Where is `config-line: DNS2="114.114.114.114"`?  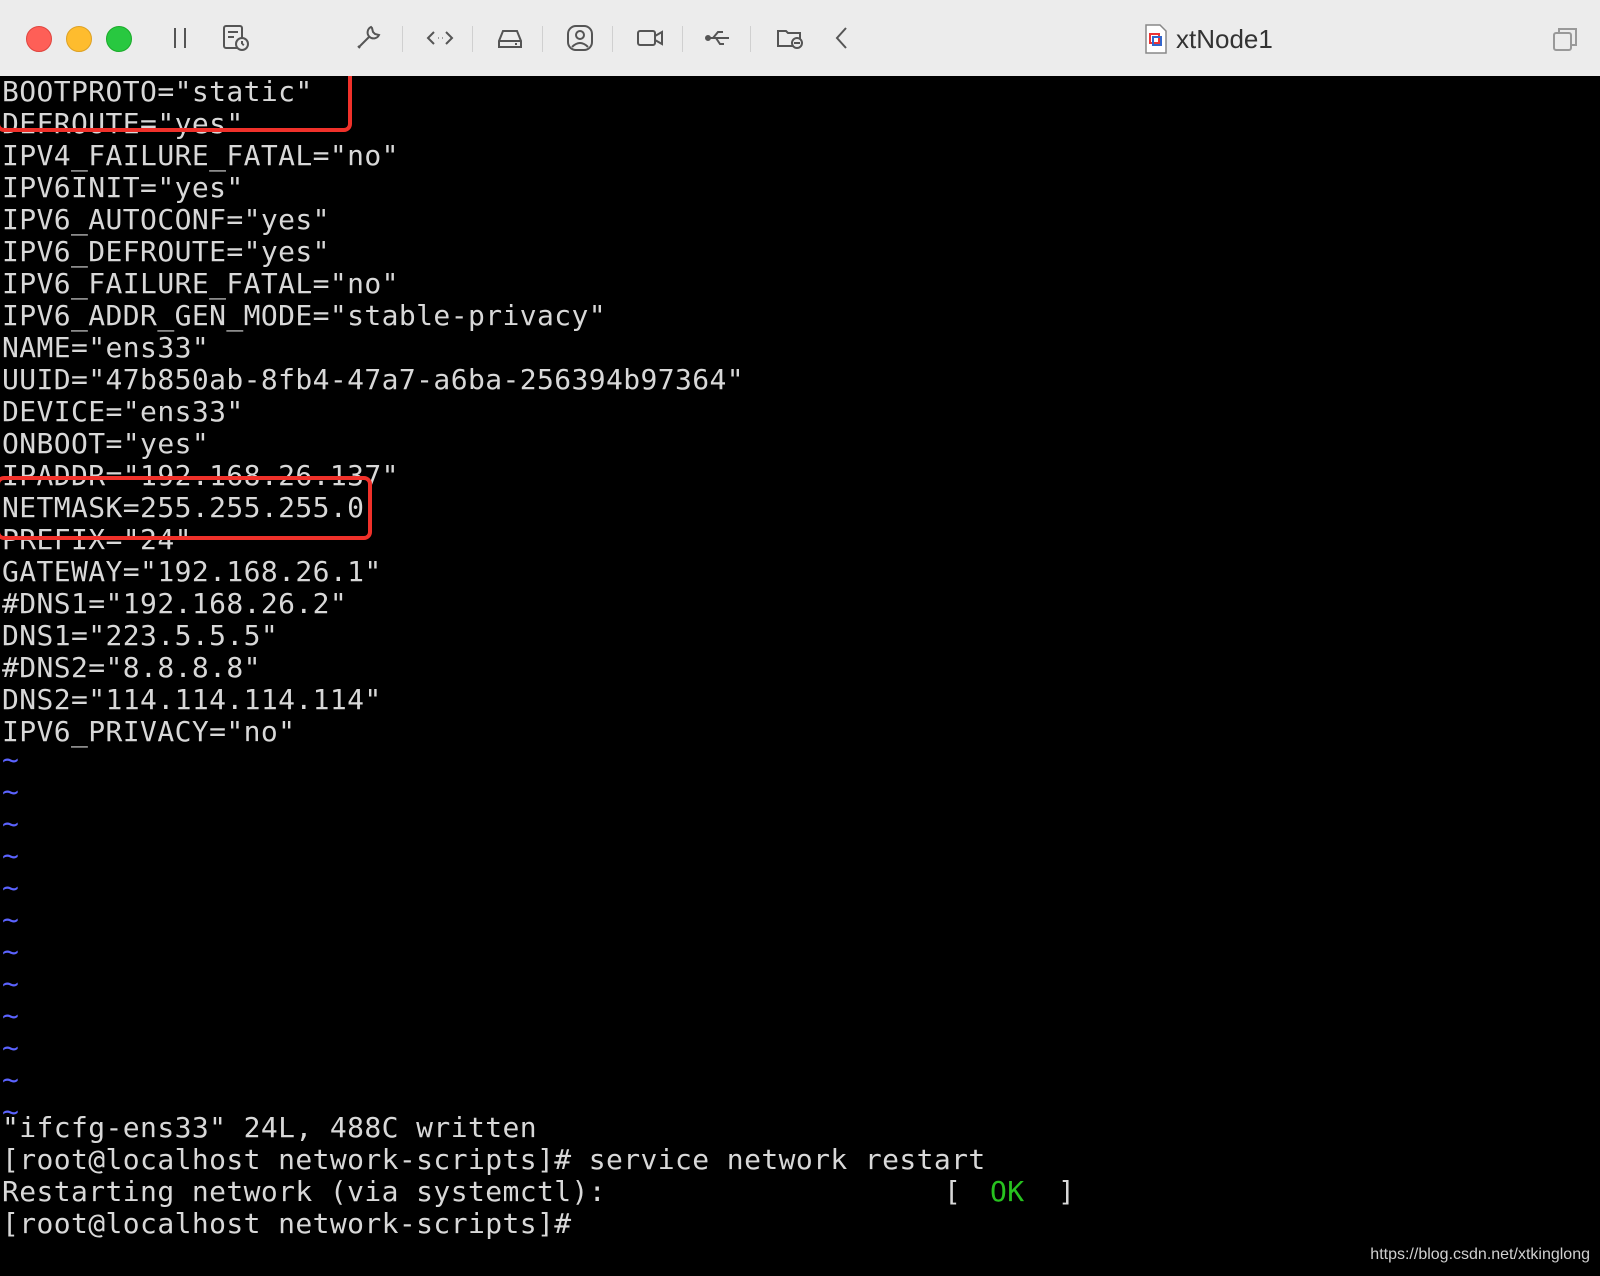
config-line: DNS2="114.114.114.114" is located at coordinates (192, 699).